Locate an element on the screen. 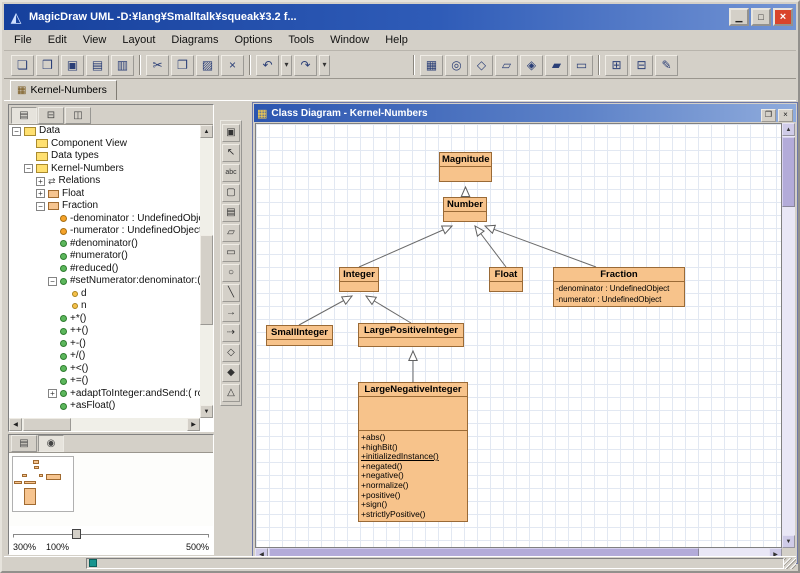  tree-item-adapttointeger-andsend-rc: + +adaptToInteger:andSend:( rc is located at coordinates (104, 394).